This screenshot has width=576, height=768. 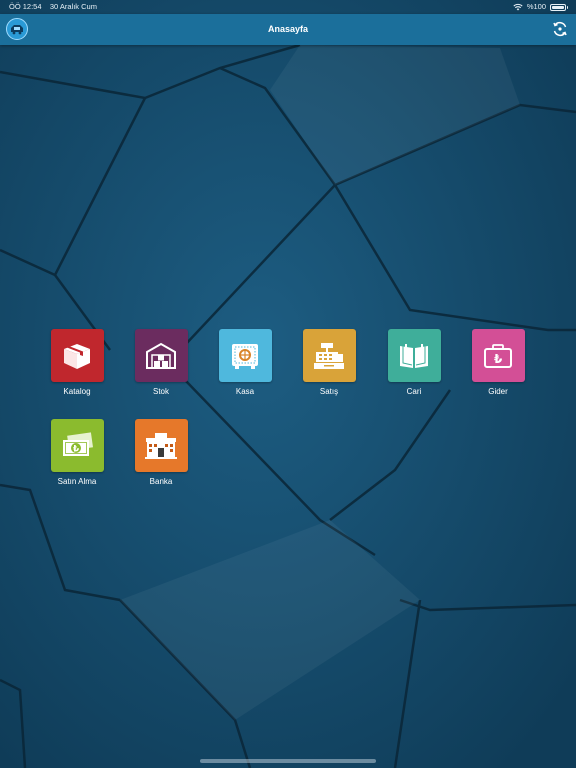 I want to click on page-title: Anasayfa, so click(x=288, y=29).